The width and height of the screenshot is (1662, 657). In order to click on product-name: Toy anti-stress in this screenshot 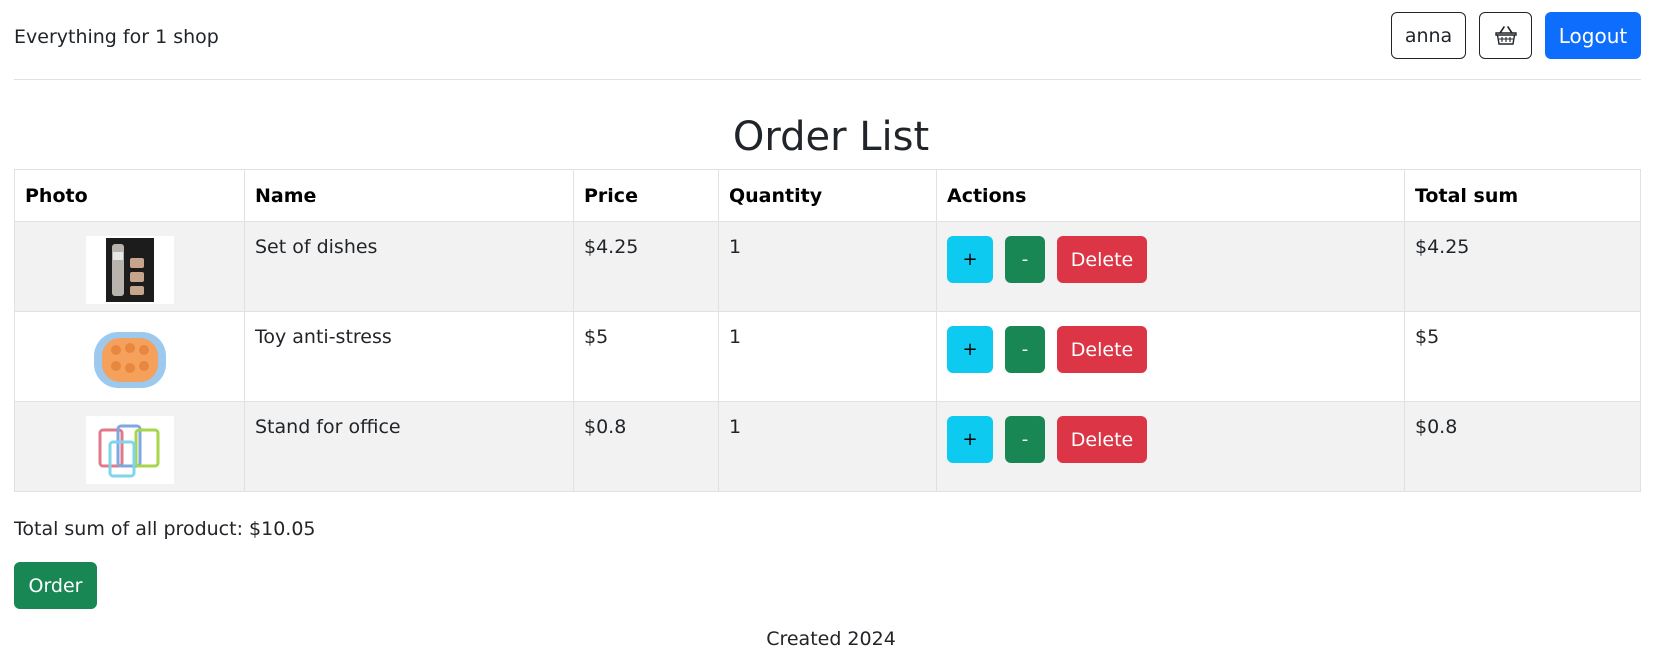, I will do `click(409, 356)`.